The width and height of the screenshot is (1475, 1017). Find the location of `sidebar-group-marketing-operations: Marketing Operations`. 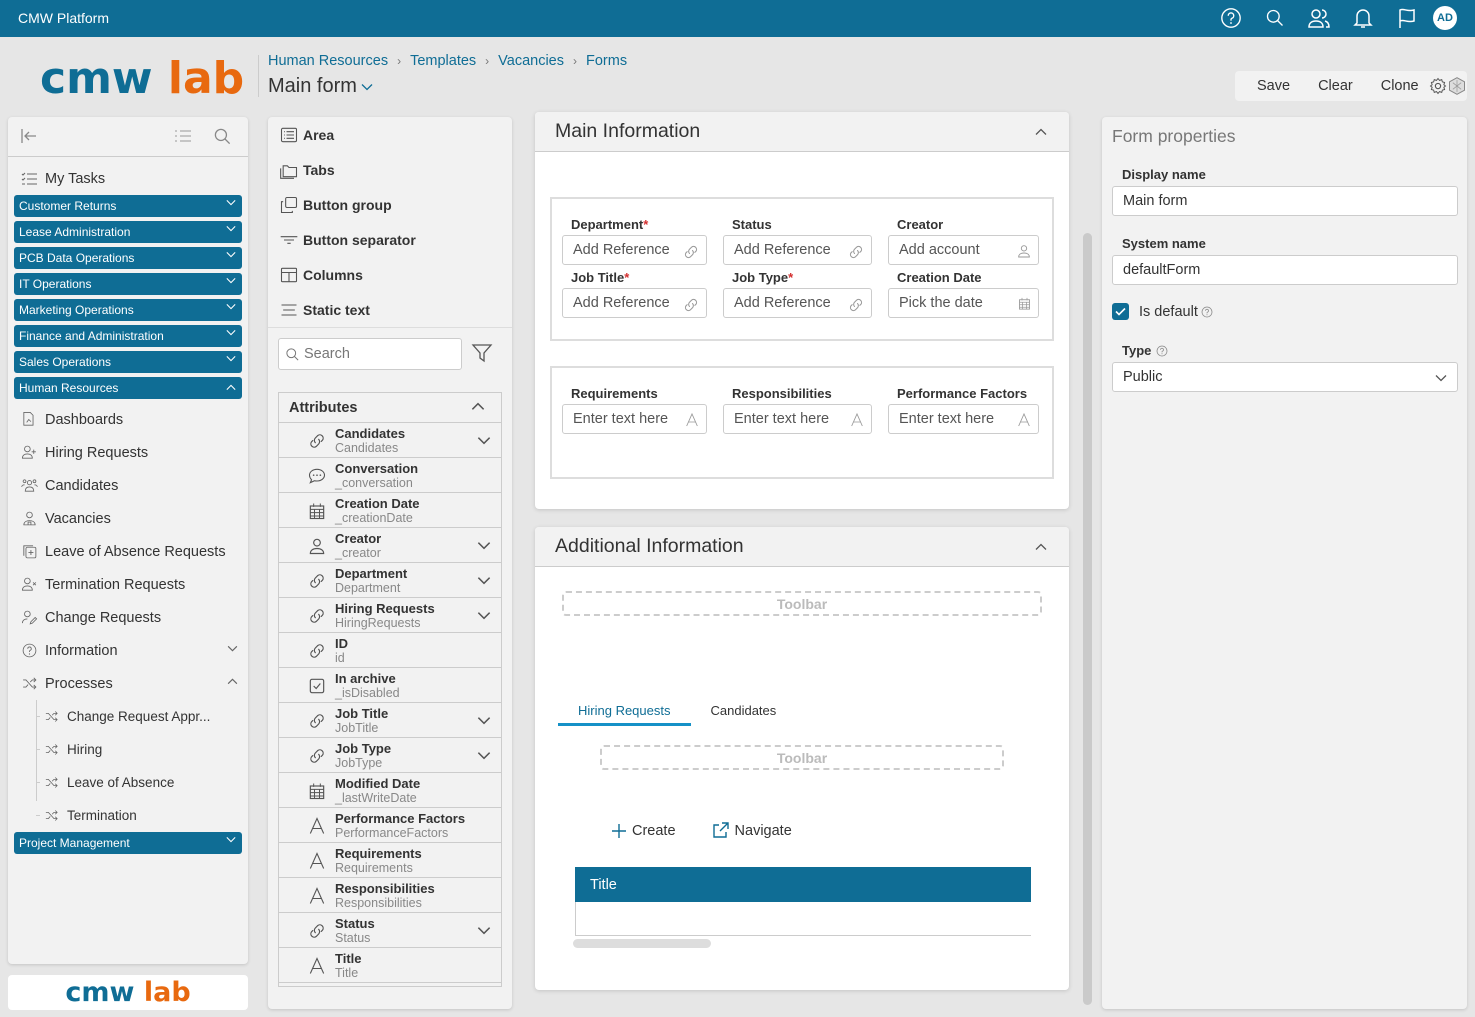

sidebar-group-marketing-operations: Marketing Operations is located at coordinates (128, 310).